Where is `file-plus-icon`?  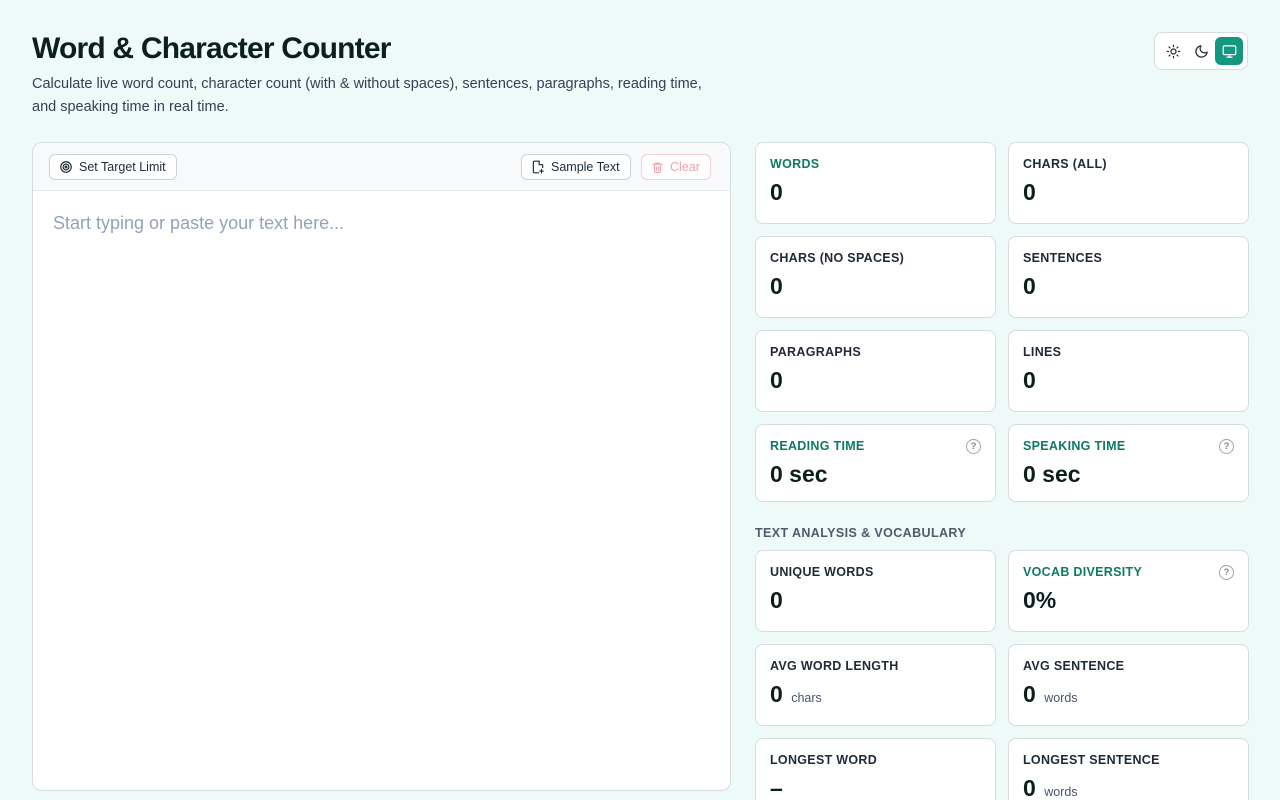
file-plus-icon is located at coordinates (538, 167).